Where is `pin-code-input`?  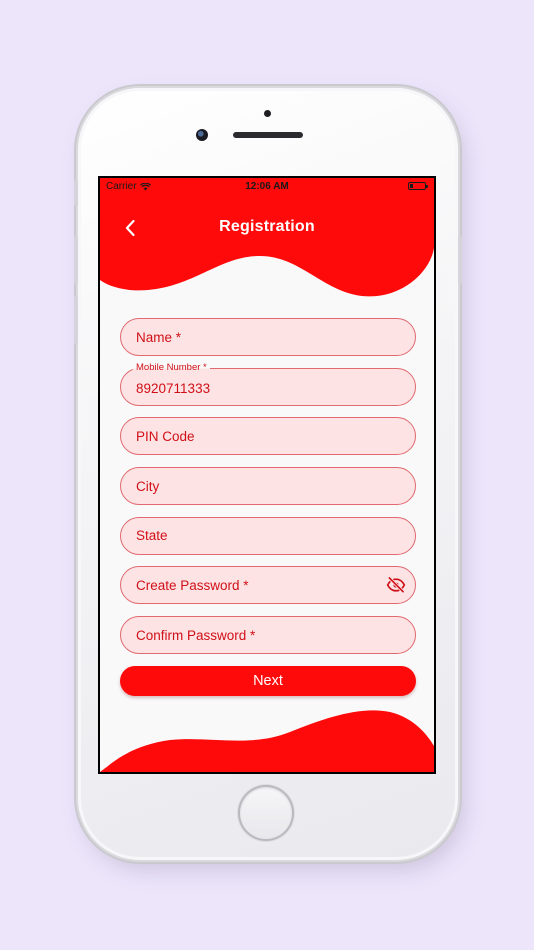
pin-code-input is located at coordinates (256, 436).